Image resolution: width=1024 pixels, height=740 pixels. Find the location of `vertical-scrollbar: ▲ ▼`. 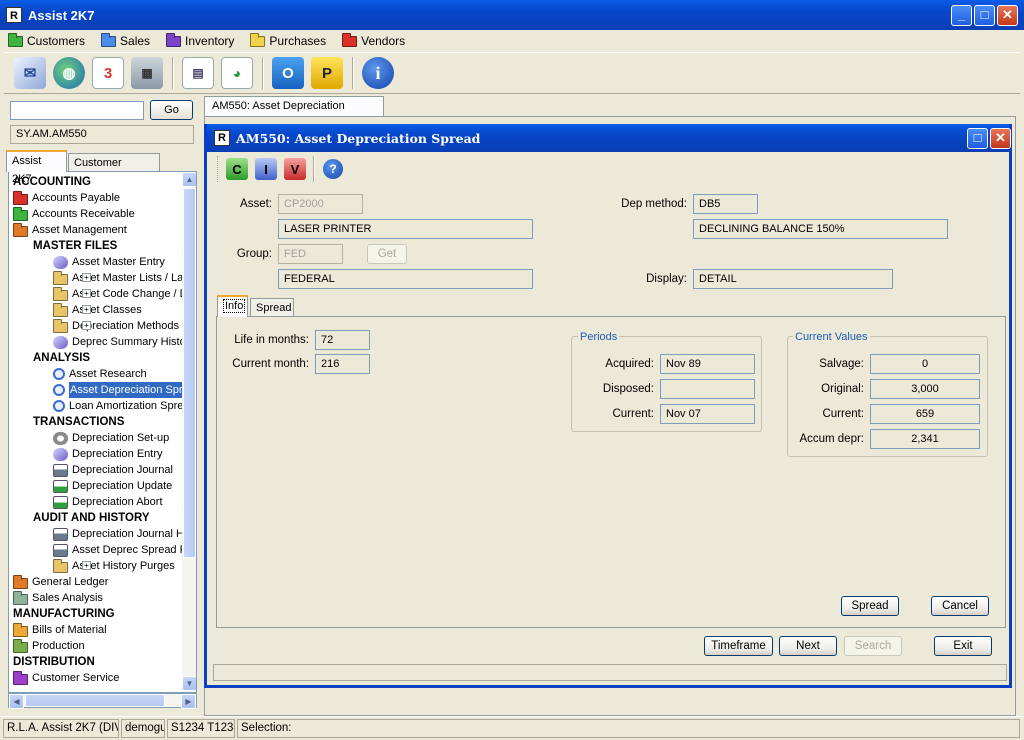

vertical-scrollbar: ▲ ▼ is located at coordinates (189, 432).